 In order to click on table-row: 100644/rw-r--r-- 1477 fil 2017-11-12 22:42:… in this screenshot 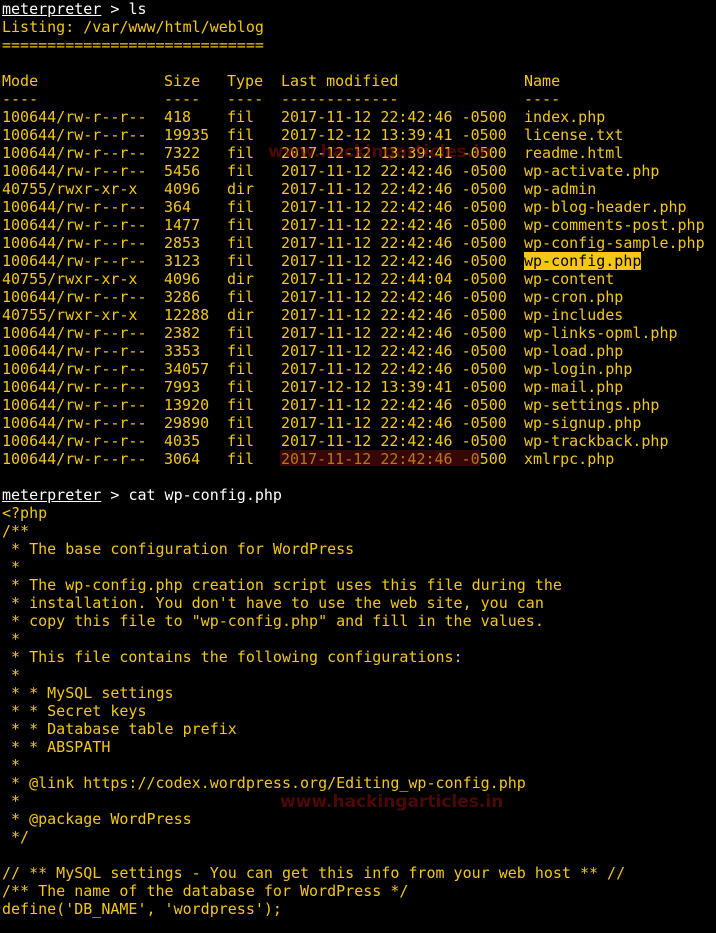, I will do `click(359, 225)`.